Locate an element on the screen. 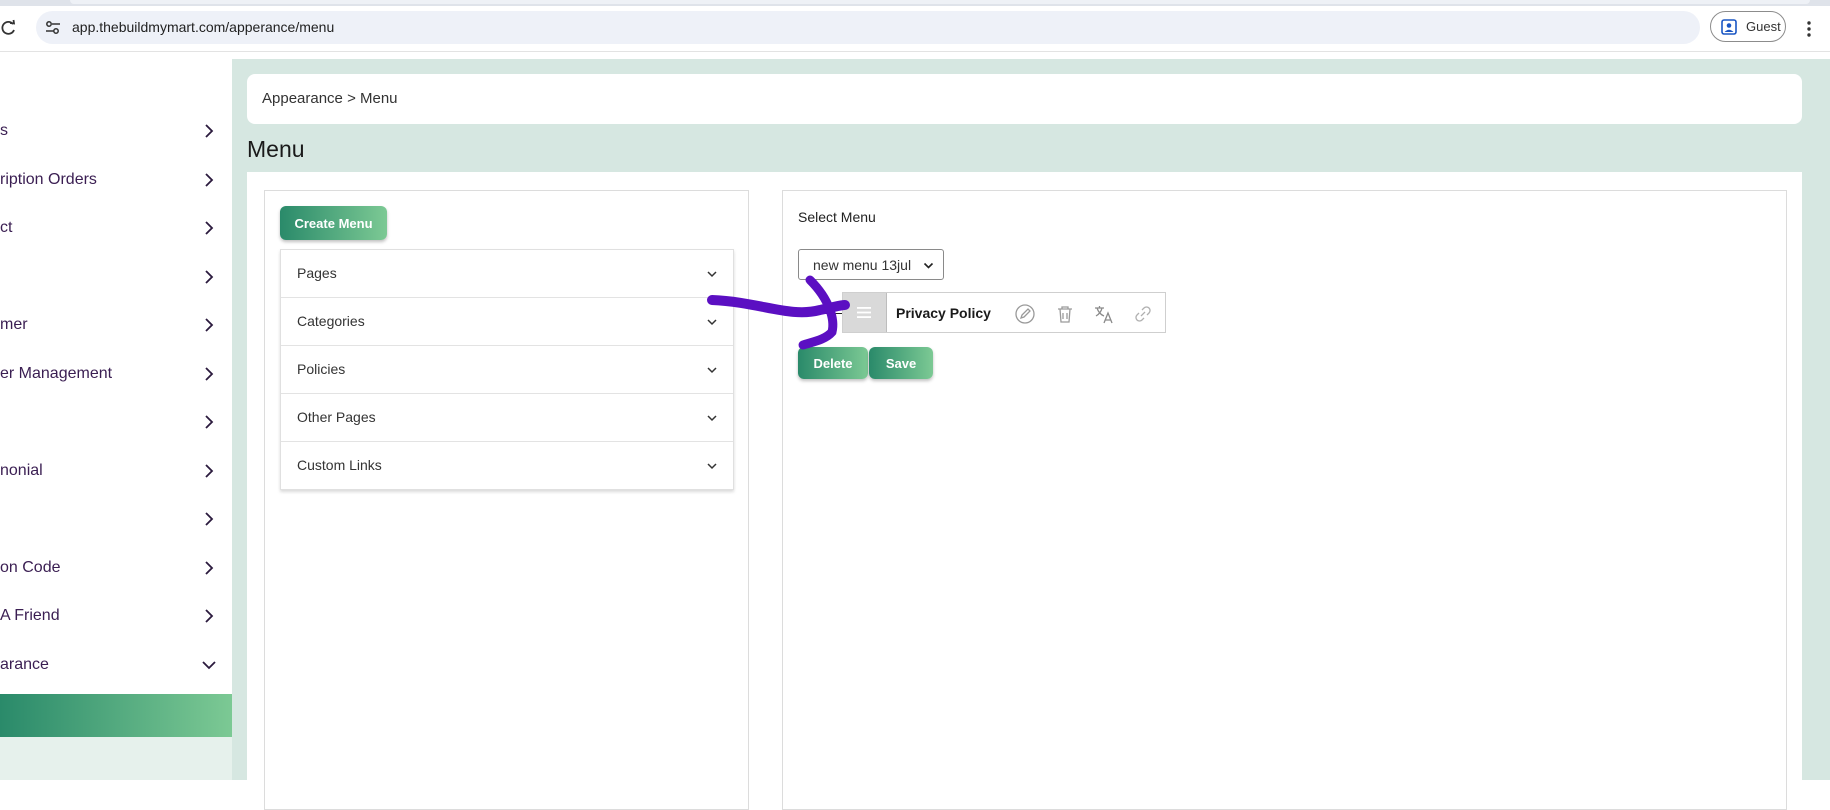  sidebar-item-label: mer is located at coordinates (14, 324).